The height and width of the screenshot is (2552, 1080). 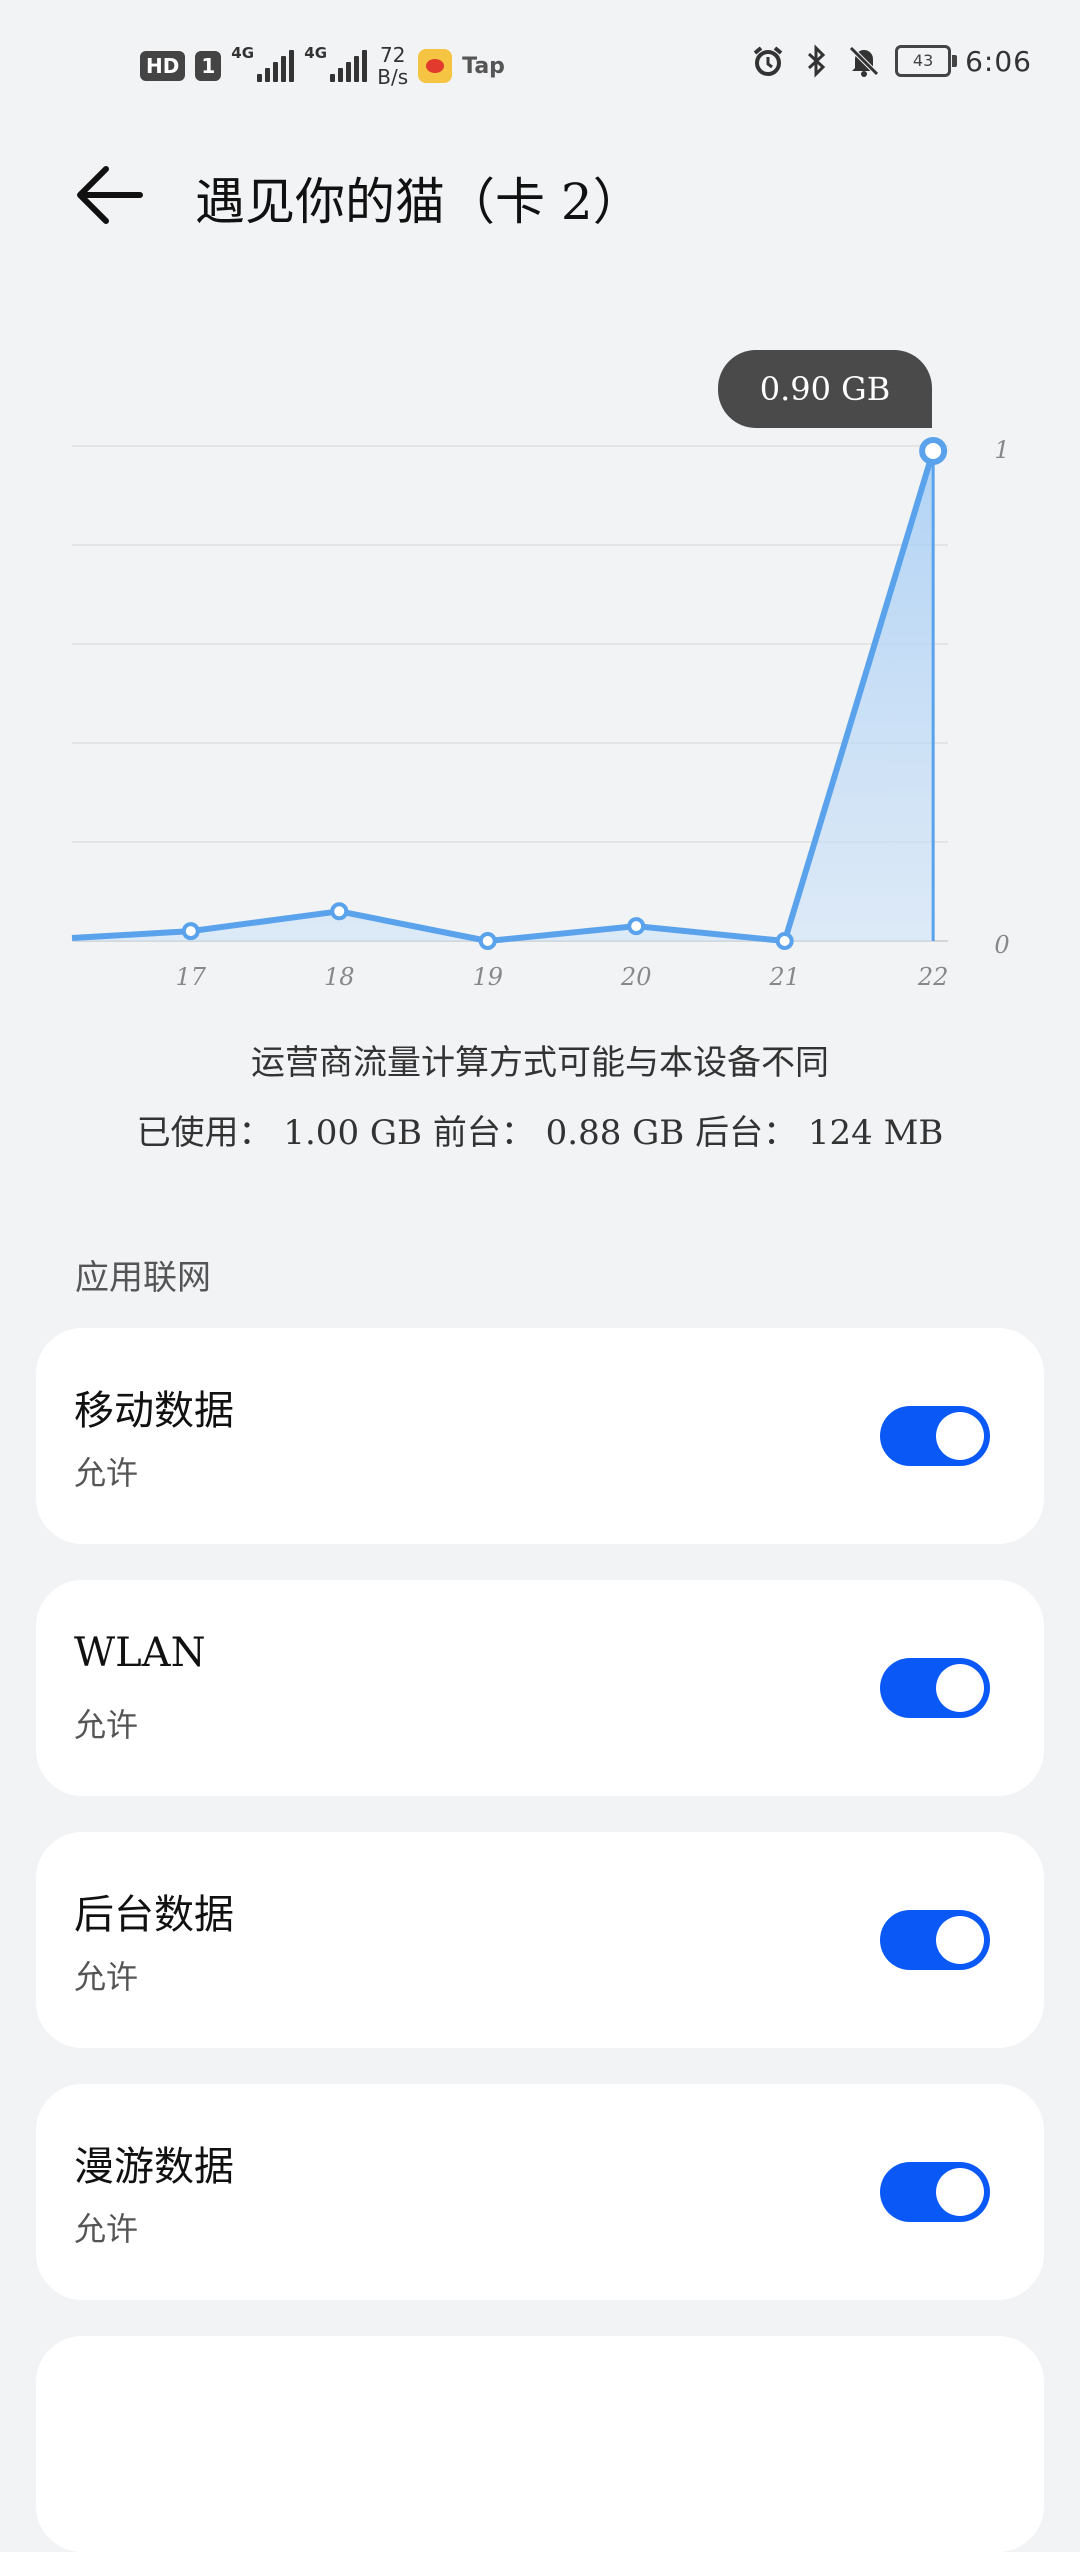 What do you see at coordinates (243, 53) in the screenshot?
I see `network-type-label: 4G` at bounding box center [243, 53].